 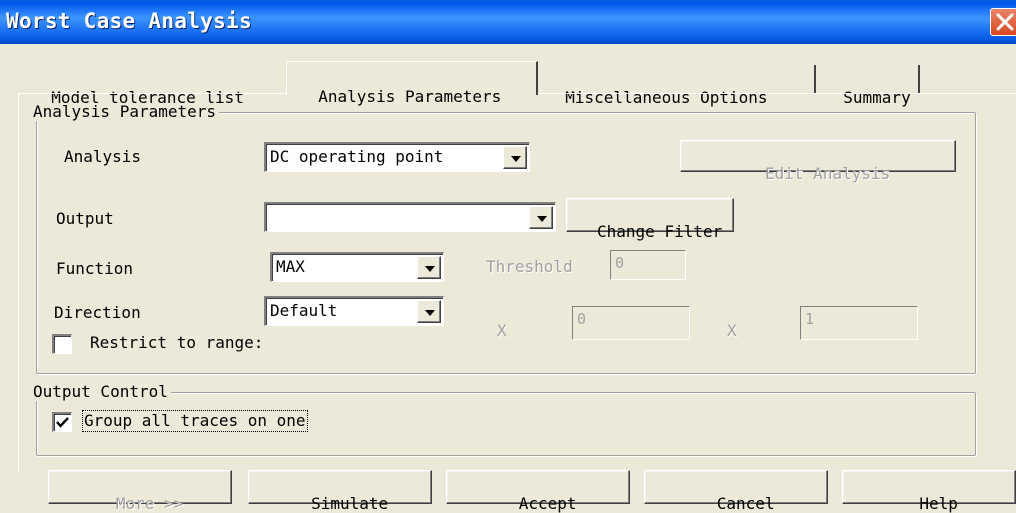 I want to click on tab-label: Analysis Parameters, so click(x=410, y=96).